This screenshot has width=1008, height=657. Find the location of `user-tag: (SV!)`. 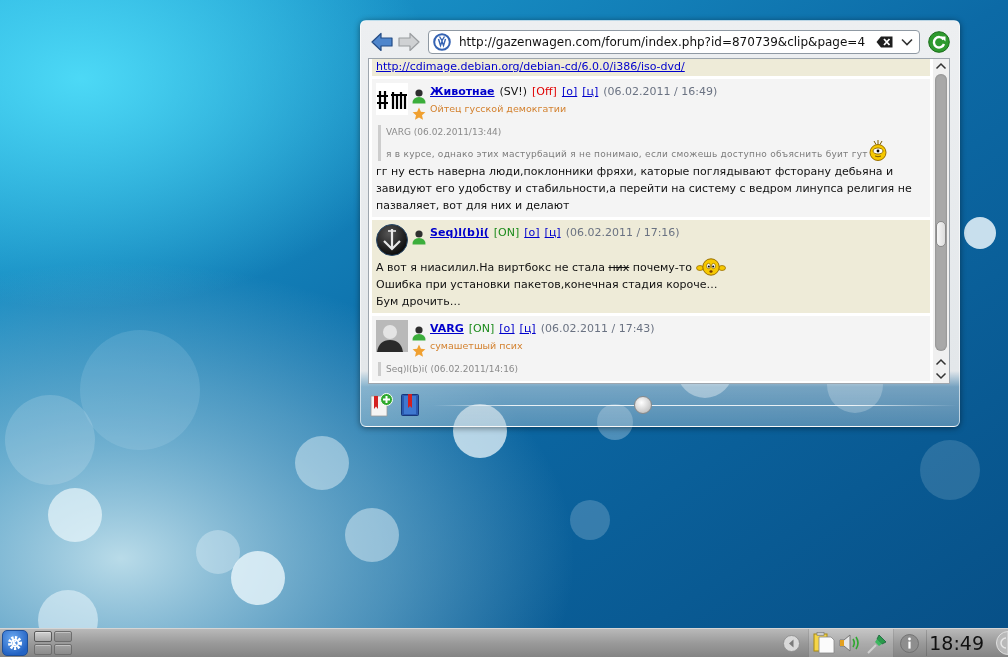

user-tag: (SV!) is located at coordinates (513, 91).